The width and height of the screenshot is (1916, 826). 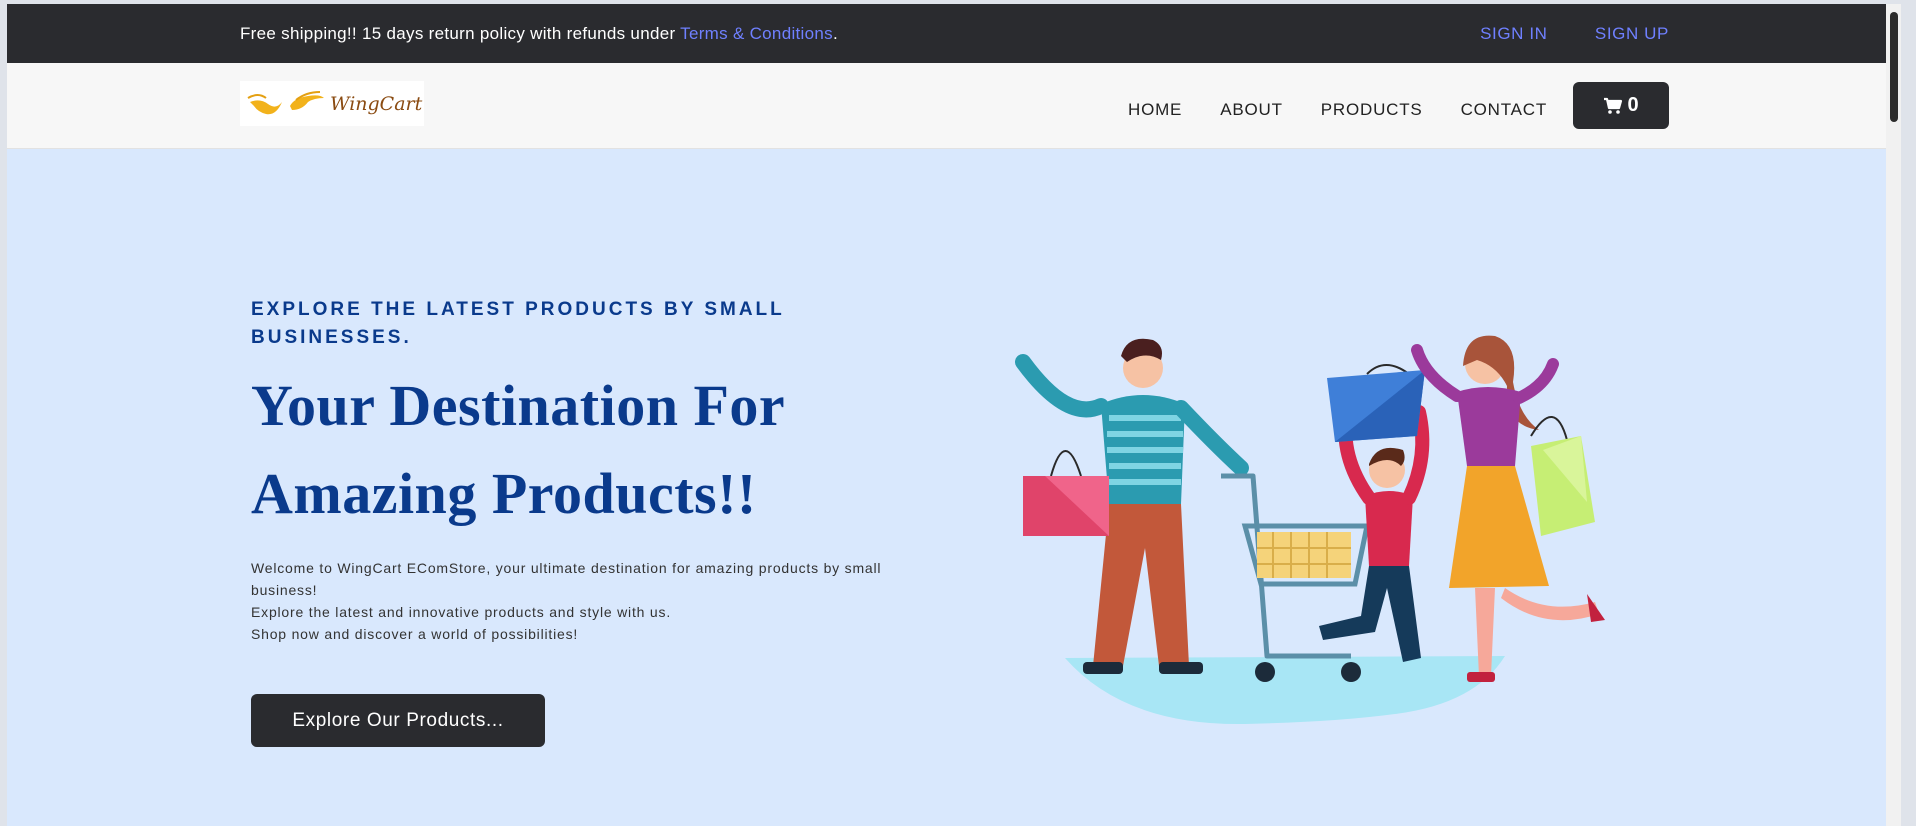 What do you see at coordinates (376, 103) in the screenshot?
I see `logo-wordmark: WingCart` at bounding box center [376, 103].